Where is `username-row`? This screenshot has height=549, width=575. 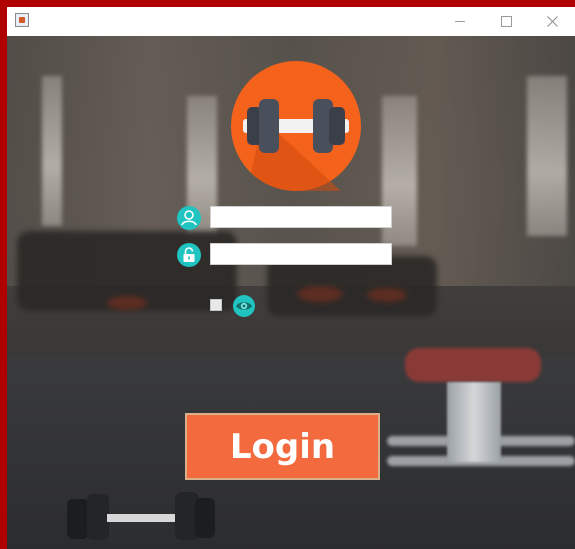 username-row is located at coordinates (292, 219).